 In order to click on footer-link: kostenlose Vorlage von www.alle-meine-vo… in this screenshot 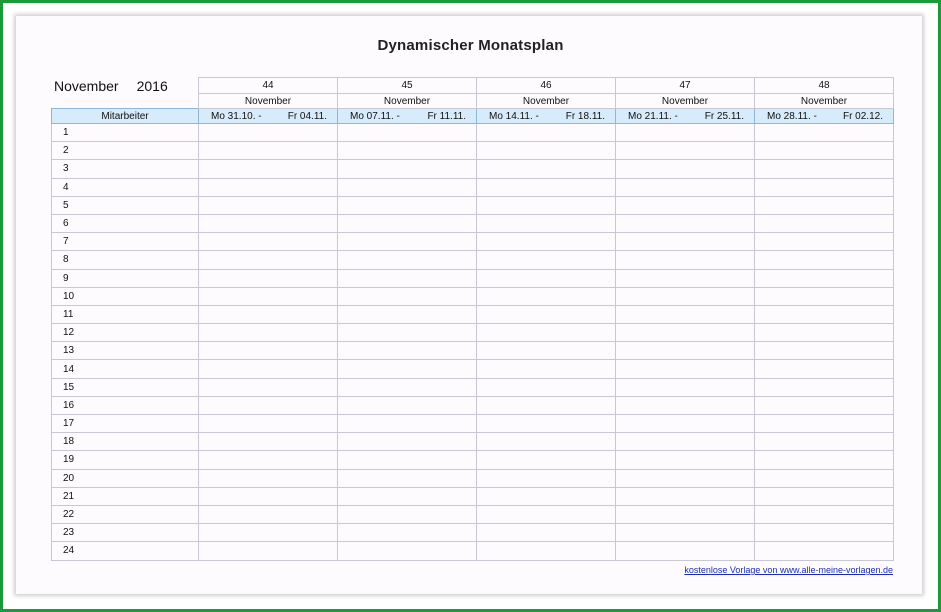, I will do `click(788, 570)`.